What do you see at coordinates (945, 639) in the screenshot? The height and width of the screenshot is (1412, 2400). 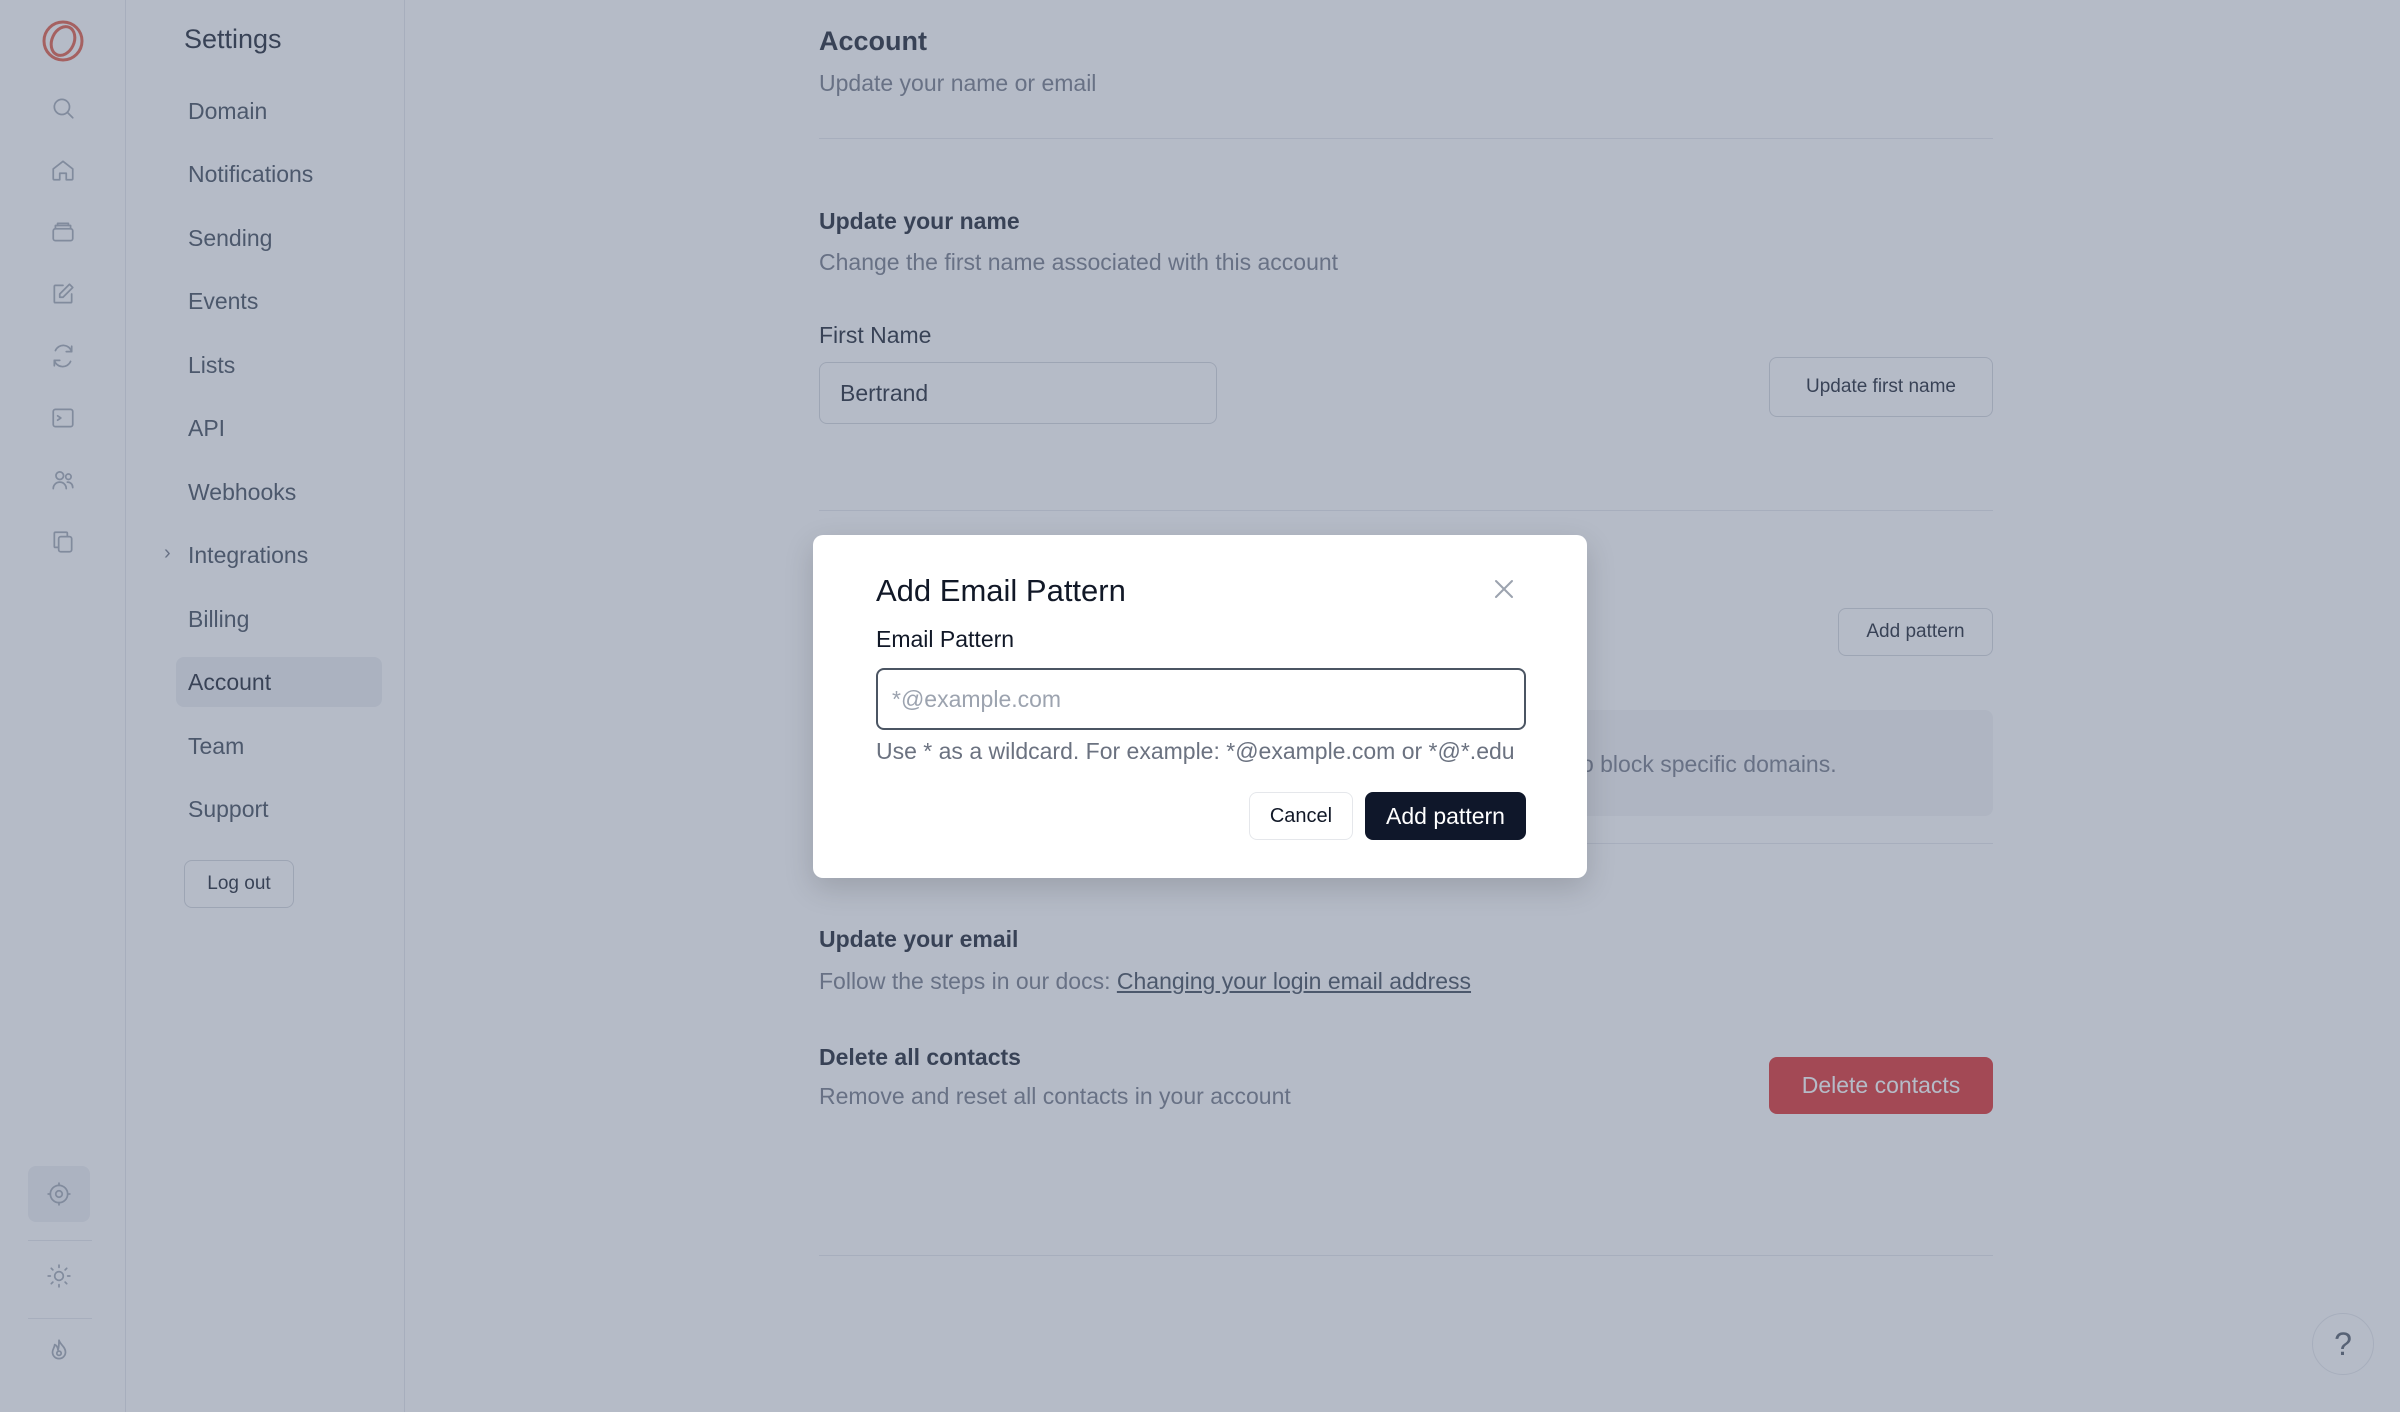 I see `email-pattern-label: Email Pattern` at bounding box center [945, 639].